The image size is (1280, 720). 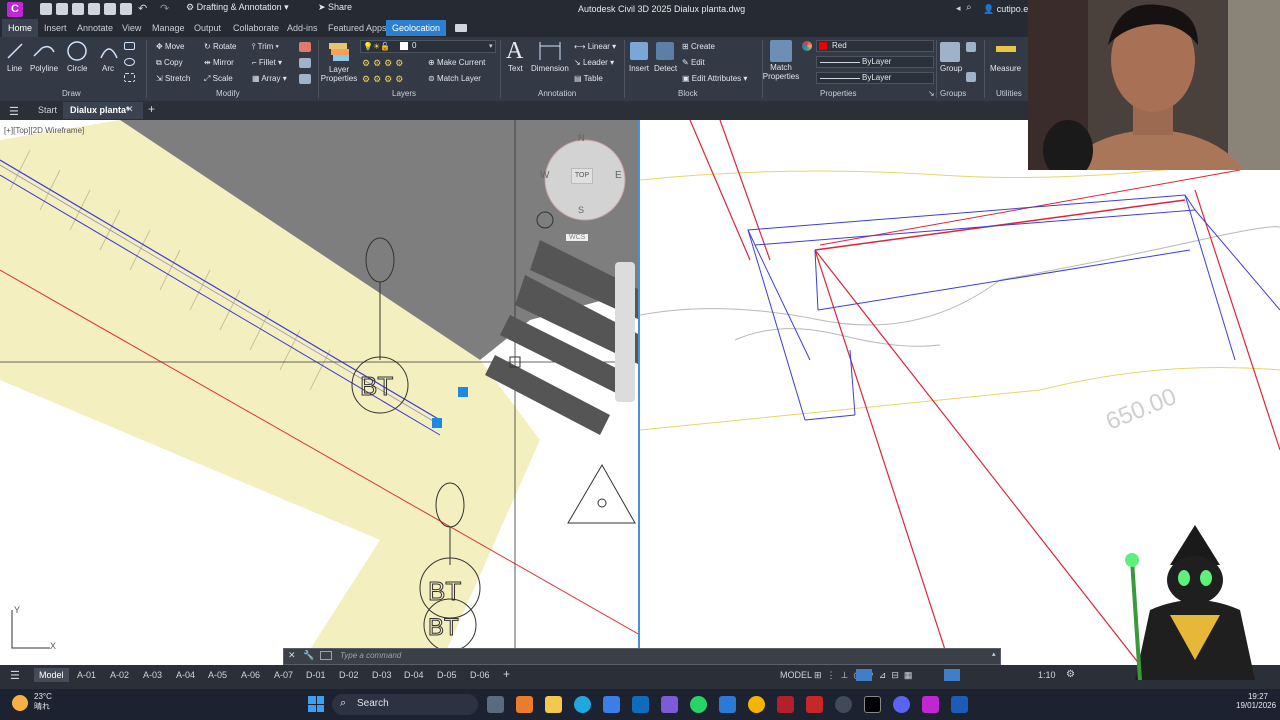 I want to click on workspace-gear-icon: ⚙, so click(x=1070, y=674).